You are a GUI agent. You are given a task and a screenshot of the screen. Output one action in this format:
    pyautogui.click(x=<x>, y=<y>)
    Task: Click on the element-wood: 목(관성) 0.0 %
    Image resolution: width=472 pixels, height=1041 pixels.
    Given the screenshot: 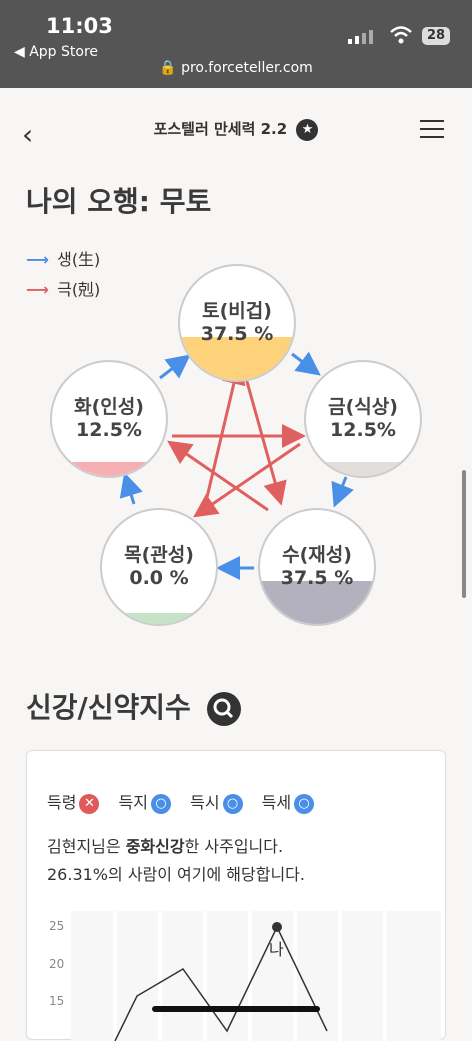 What is the action you would take?
    pyautogui.click(x=159, y=567)
    